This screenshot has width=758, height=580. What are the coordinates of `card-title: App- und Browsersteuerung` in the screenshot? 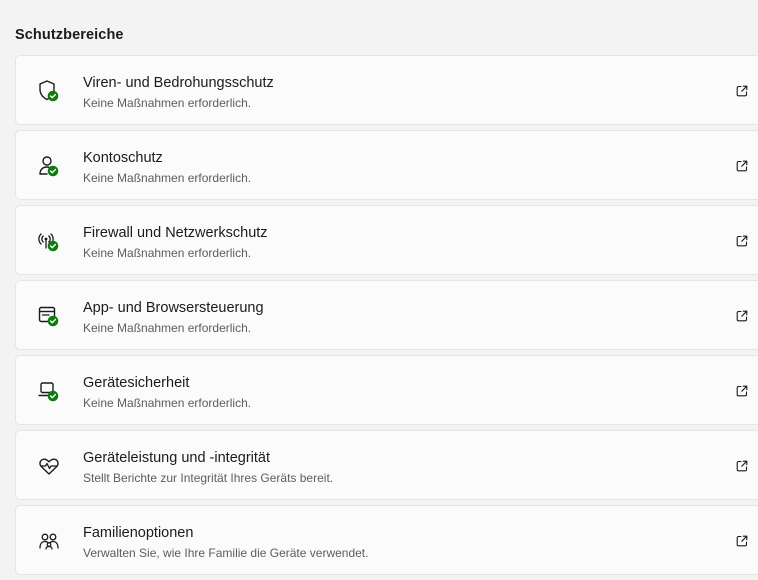 It's located at (173, 308).